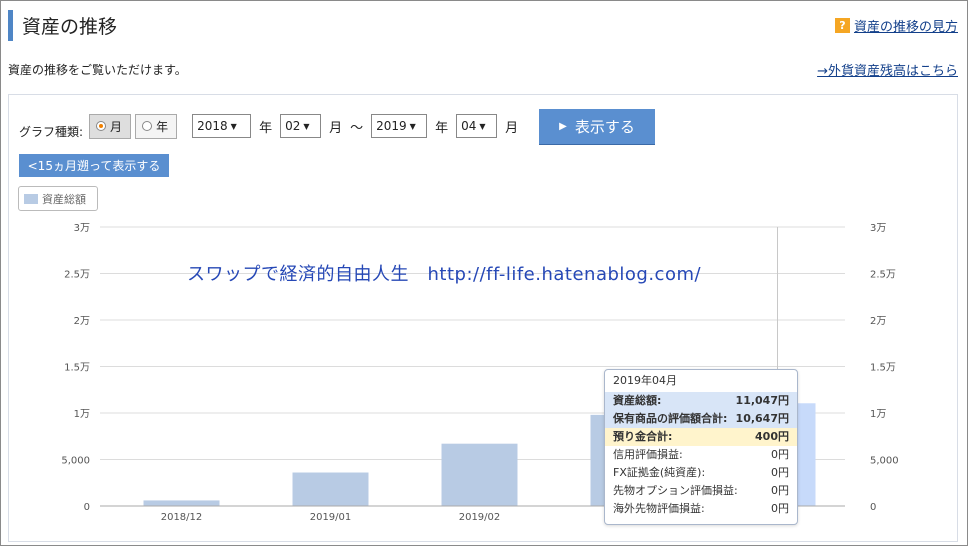 The image size is (968, 546). Describe the element at coordinates (701, 437) in the screenshot. I see `tooltip-row: 預り金合計: 400円` at that location.